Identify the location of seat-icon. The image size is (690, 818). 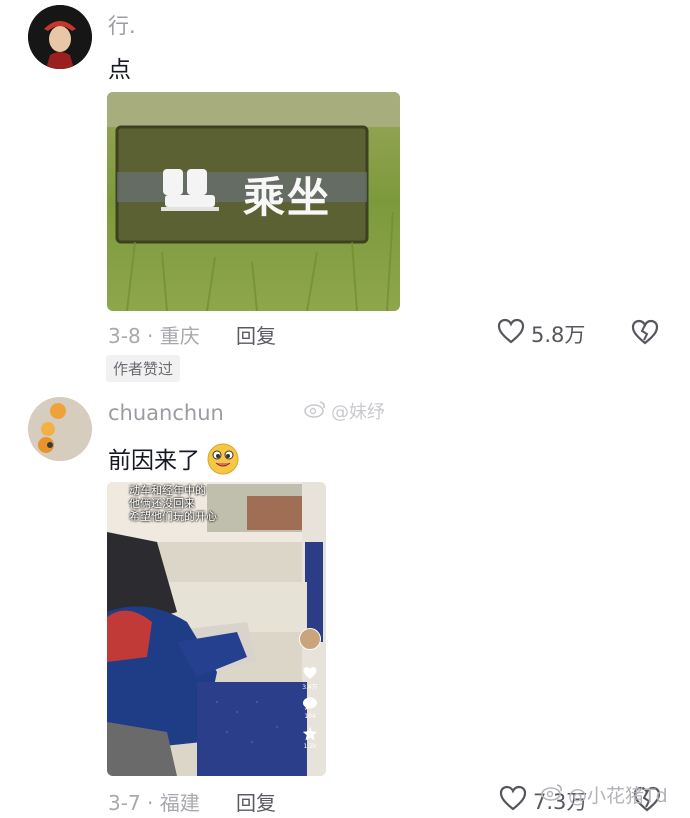
(190, 190).